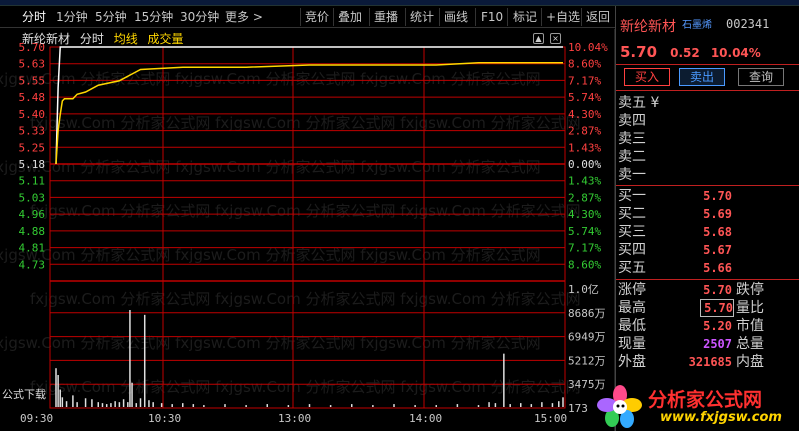  I want to click on avg-line-label: 均线, so click(125, 39).